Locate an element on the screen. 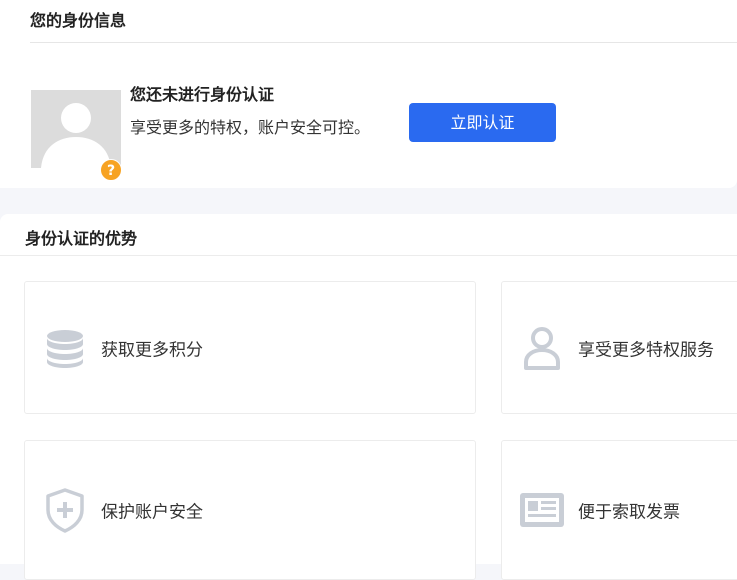 The image size is (737, 580). benefit-label: 便于索取发票 is located at coordinates (629, 512).